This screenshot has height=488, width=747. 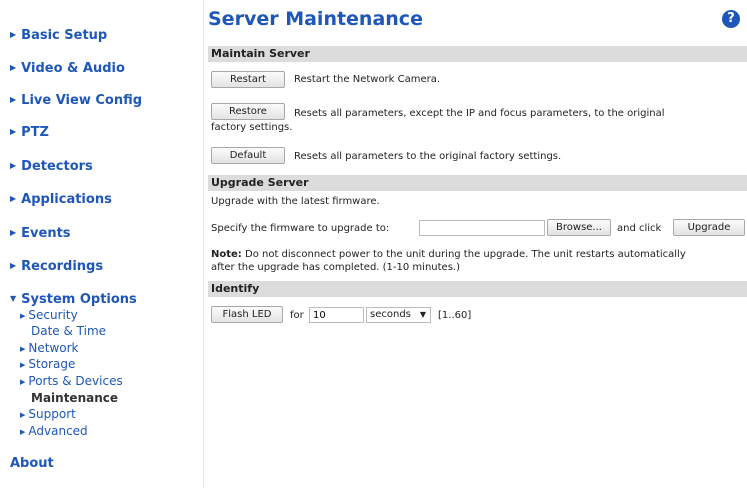 What do you see at coordinates (35, 132) in the screenshot?
I see `nav-label: PTZ` at bounding box center [35, 132].